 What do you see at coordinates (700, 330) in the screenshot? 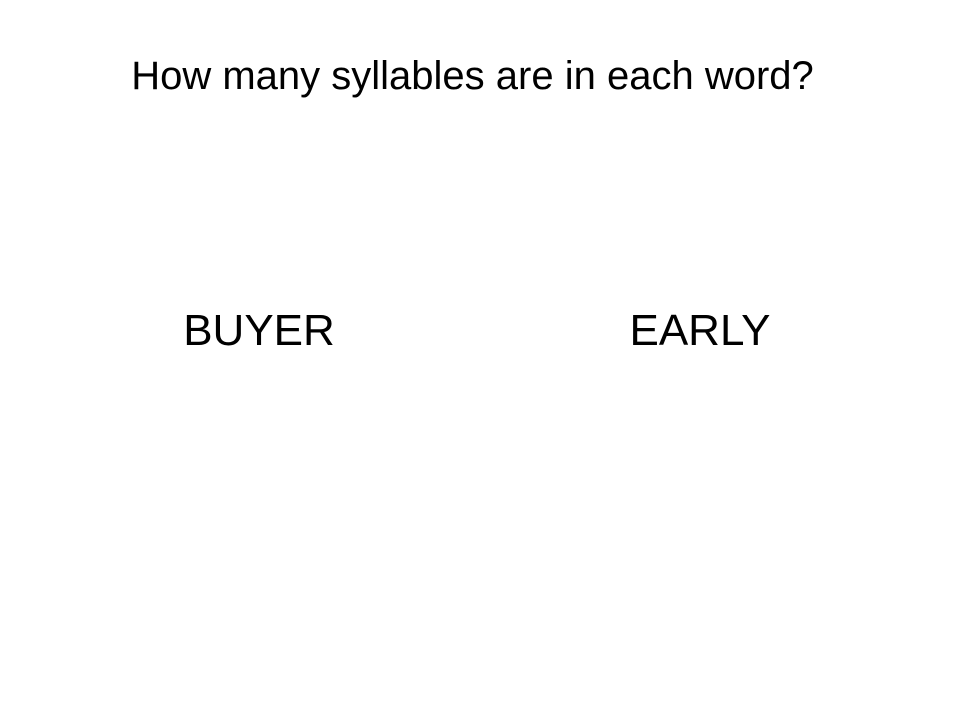
I see `word-early: EARLY` at bounding box center [700, 330].